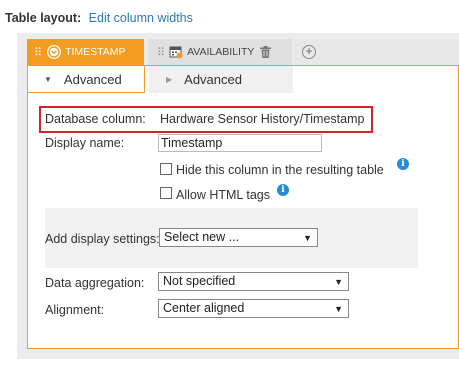 The height and width of the screenshot is (371, 459). I want to click on advanced-toggle-availability: ▶ Advanced, so click(221, 79).